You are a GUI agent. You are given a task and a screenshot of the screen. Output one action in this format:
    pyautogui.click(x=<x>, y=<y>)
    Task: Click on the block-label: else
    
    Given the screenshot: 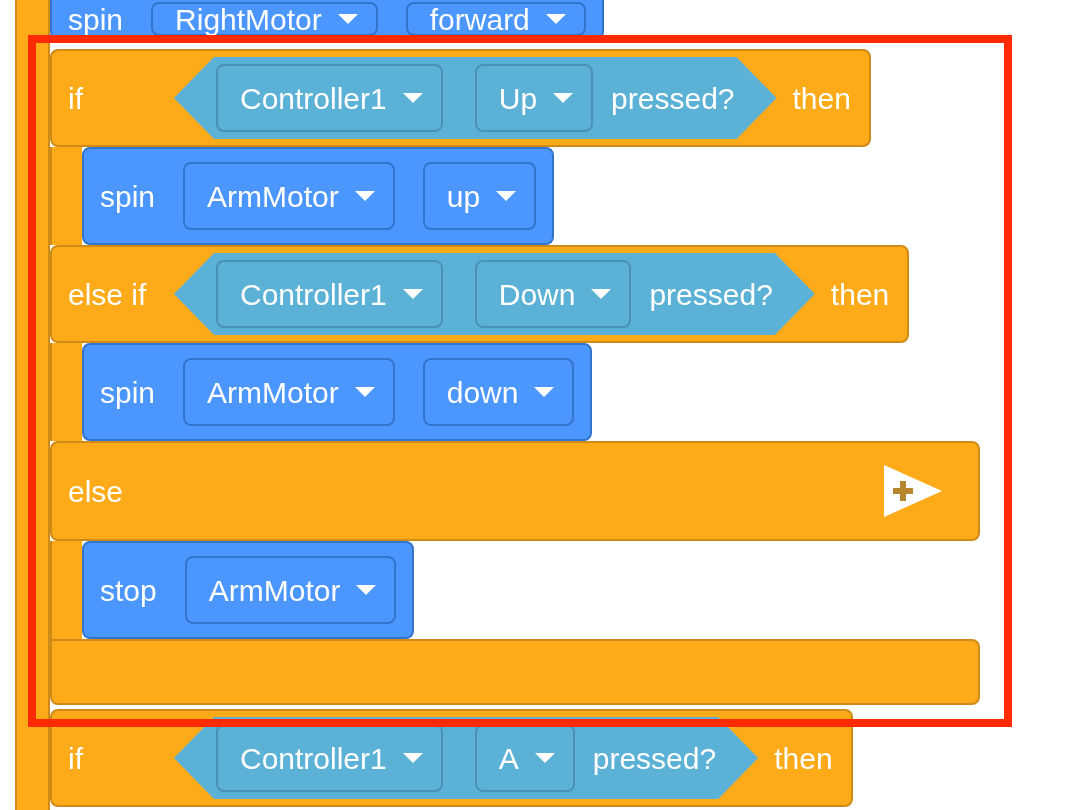 What is the action you would take?
    pyautogui.click(x=96, y=491)
    